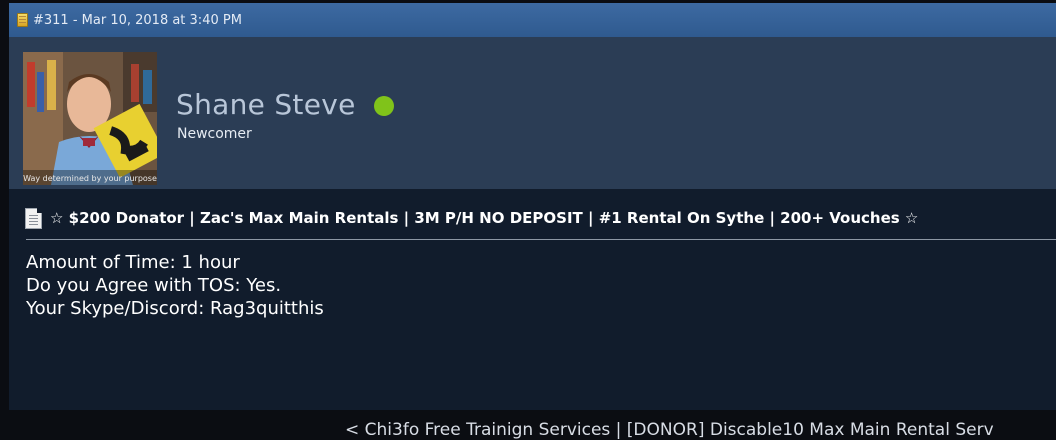 The height and width of the screenshot is (440, 1056). I want to click on avatar: Way determined by your purpose, so click(90, 118).